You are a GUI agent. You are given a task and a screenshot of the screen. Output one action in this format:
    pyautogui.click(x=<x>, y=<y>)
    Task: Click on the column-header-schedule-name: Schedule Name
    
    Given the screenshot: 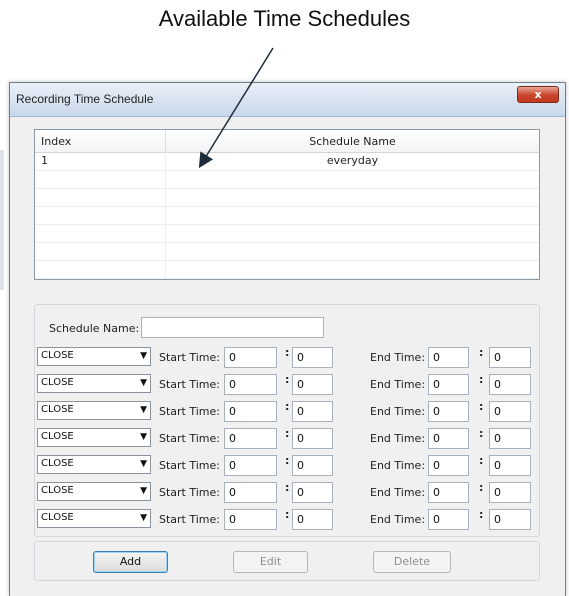 What is the action you would take?
    pyautogui.click(x=352, y=141)
    